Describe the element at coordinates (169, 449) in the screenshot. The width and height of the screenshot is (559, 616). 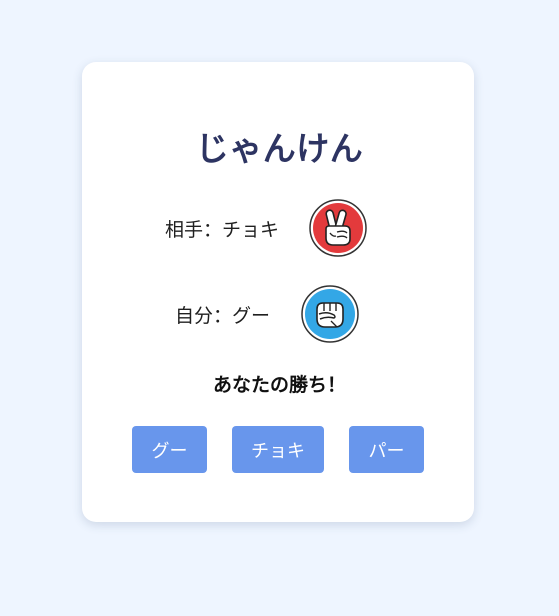
I see `rock-button: グー` at that location.